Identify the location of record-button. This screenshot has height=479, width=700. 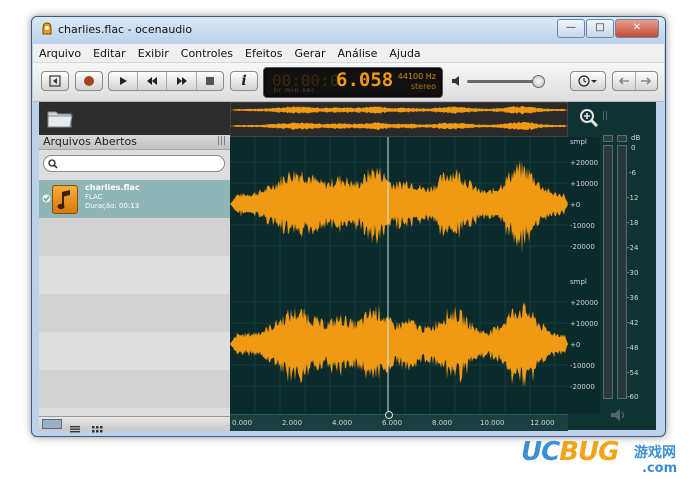
(89, 81).